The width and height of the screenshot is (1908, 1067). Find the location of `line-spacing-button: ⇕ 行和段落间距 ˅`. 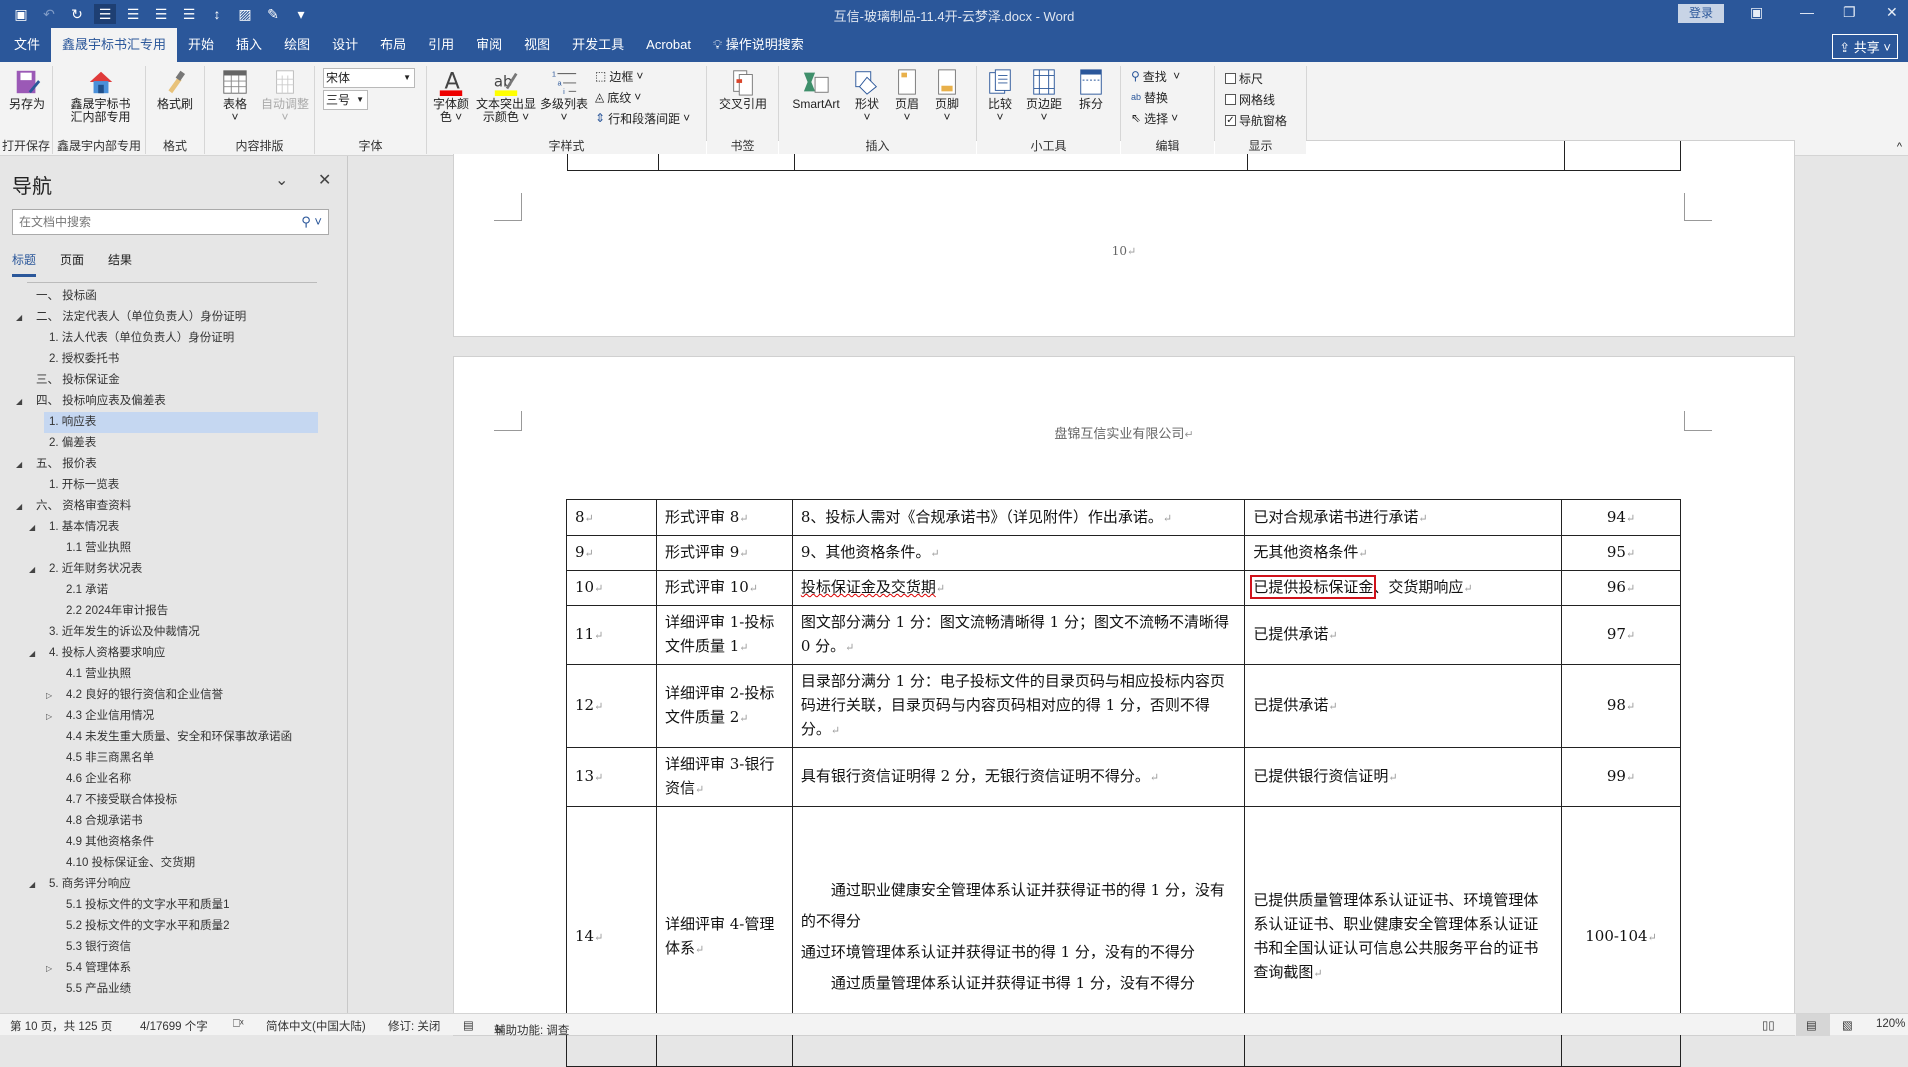

line-spacing-button: ⇕ 行和段落间距 ˅ is located at coordinates (642, 118).